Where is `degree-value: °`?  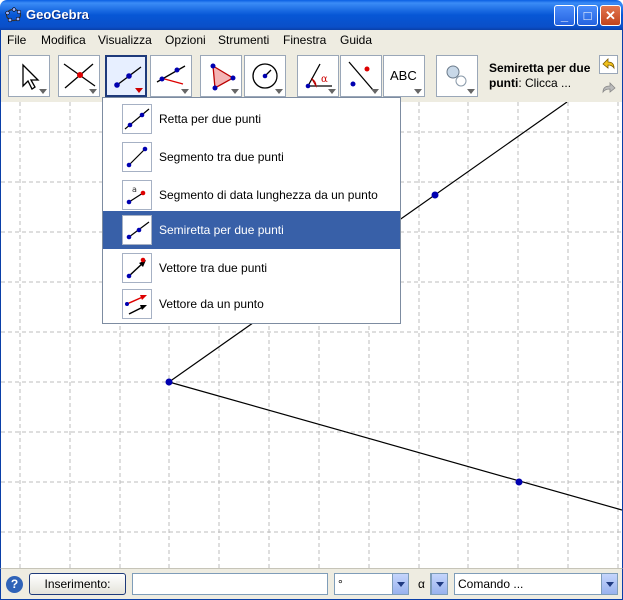 degree-value: ° is located at coordinates (340, 584).